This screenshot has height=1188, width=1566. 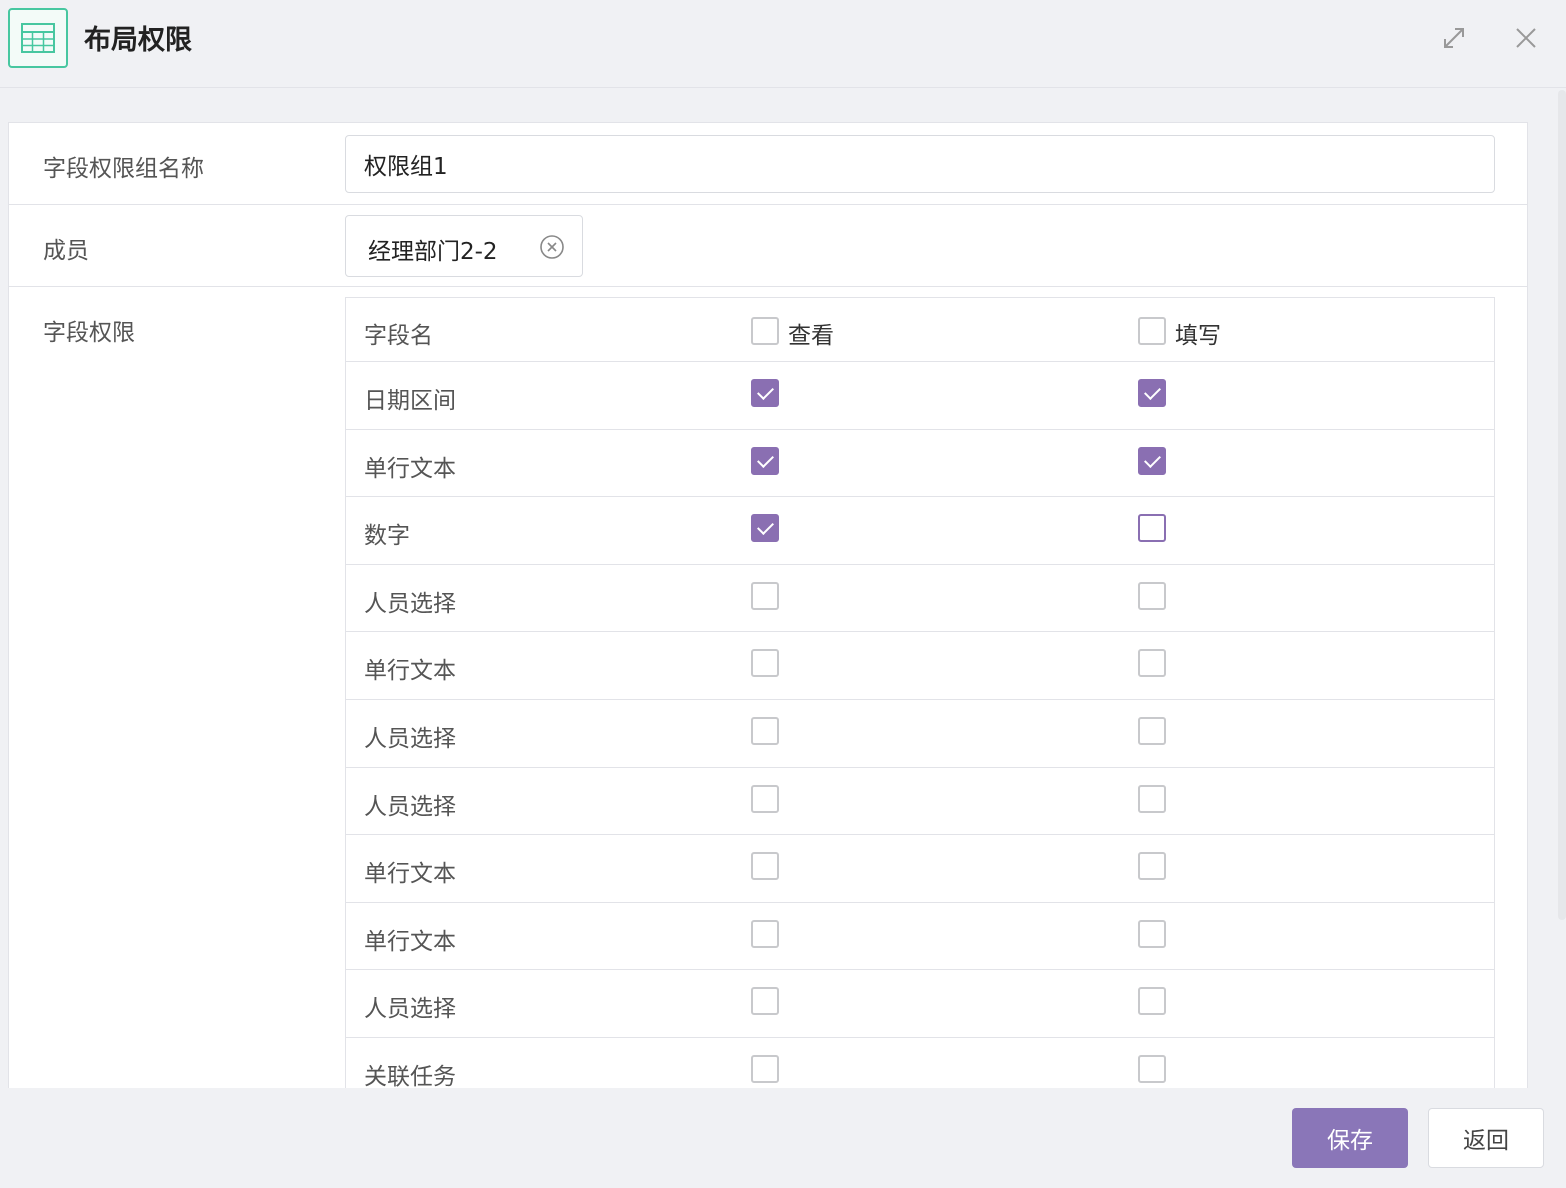 I want to click on group-name-row: 字段权限组名称, so click(x=768, y=164).